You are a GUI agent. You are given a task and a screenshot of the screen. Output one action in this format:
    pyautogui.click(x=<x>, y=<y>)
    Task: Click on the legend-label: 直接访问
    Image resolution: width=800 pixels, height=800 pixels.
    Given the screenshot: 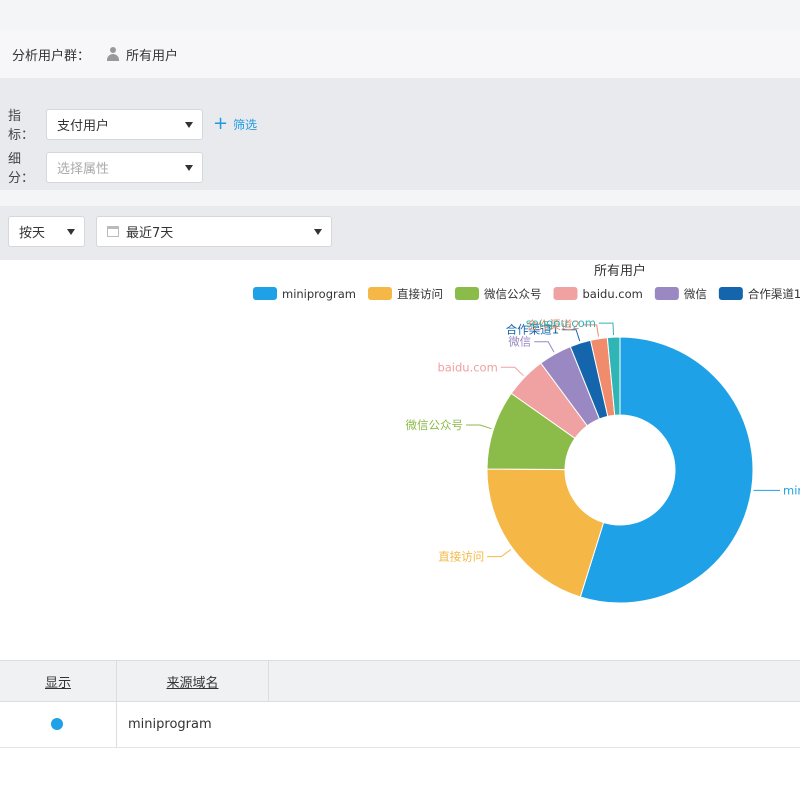 What is the action you would take?
    pyautogui.click(x=420, y=294)
    